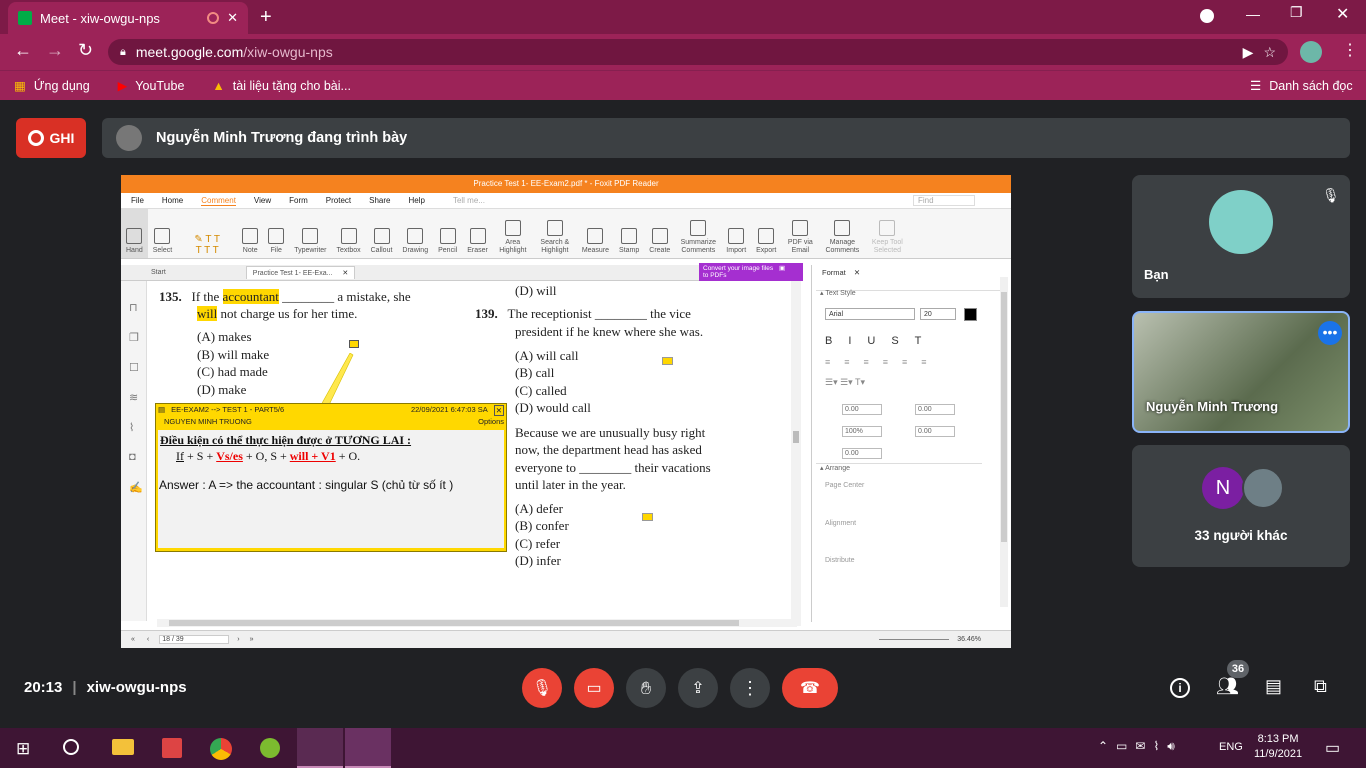  I want to click on menu-form: Form, so click(298, 200).